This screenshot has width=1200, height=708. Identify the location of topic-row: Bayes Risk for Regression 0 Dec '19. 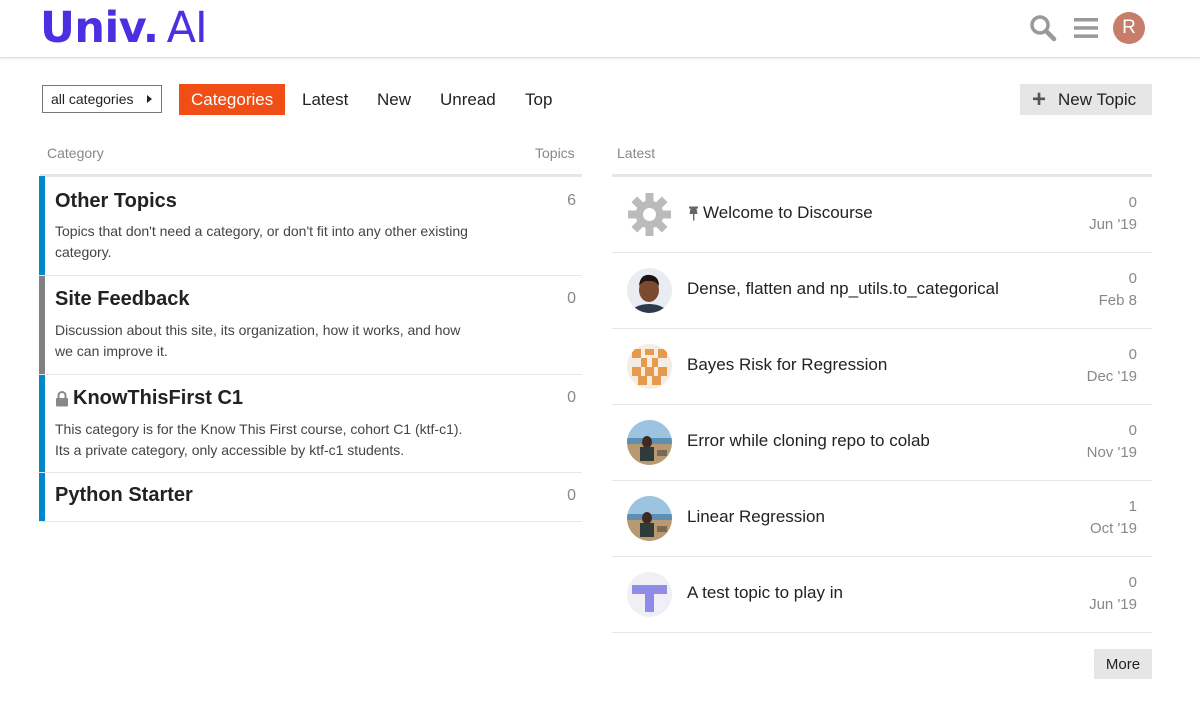
(882, 367).